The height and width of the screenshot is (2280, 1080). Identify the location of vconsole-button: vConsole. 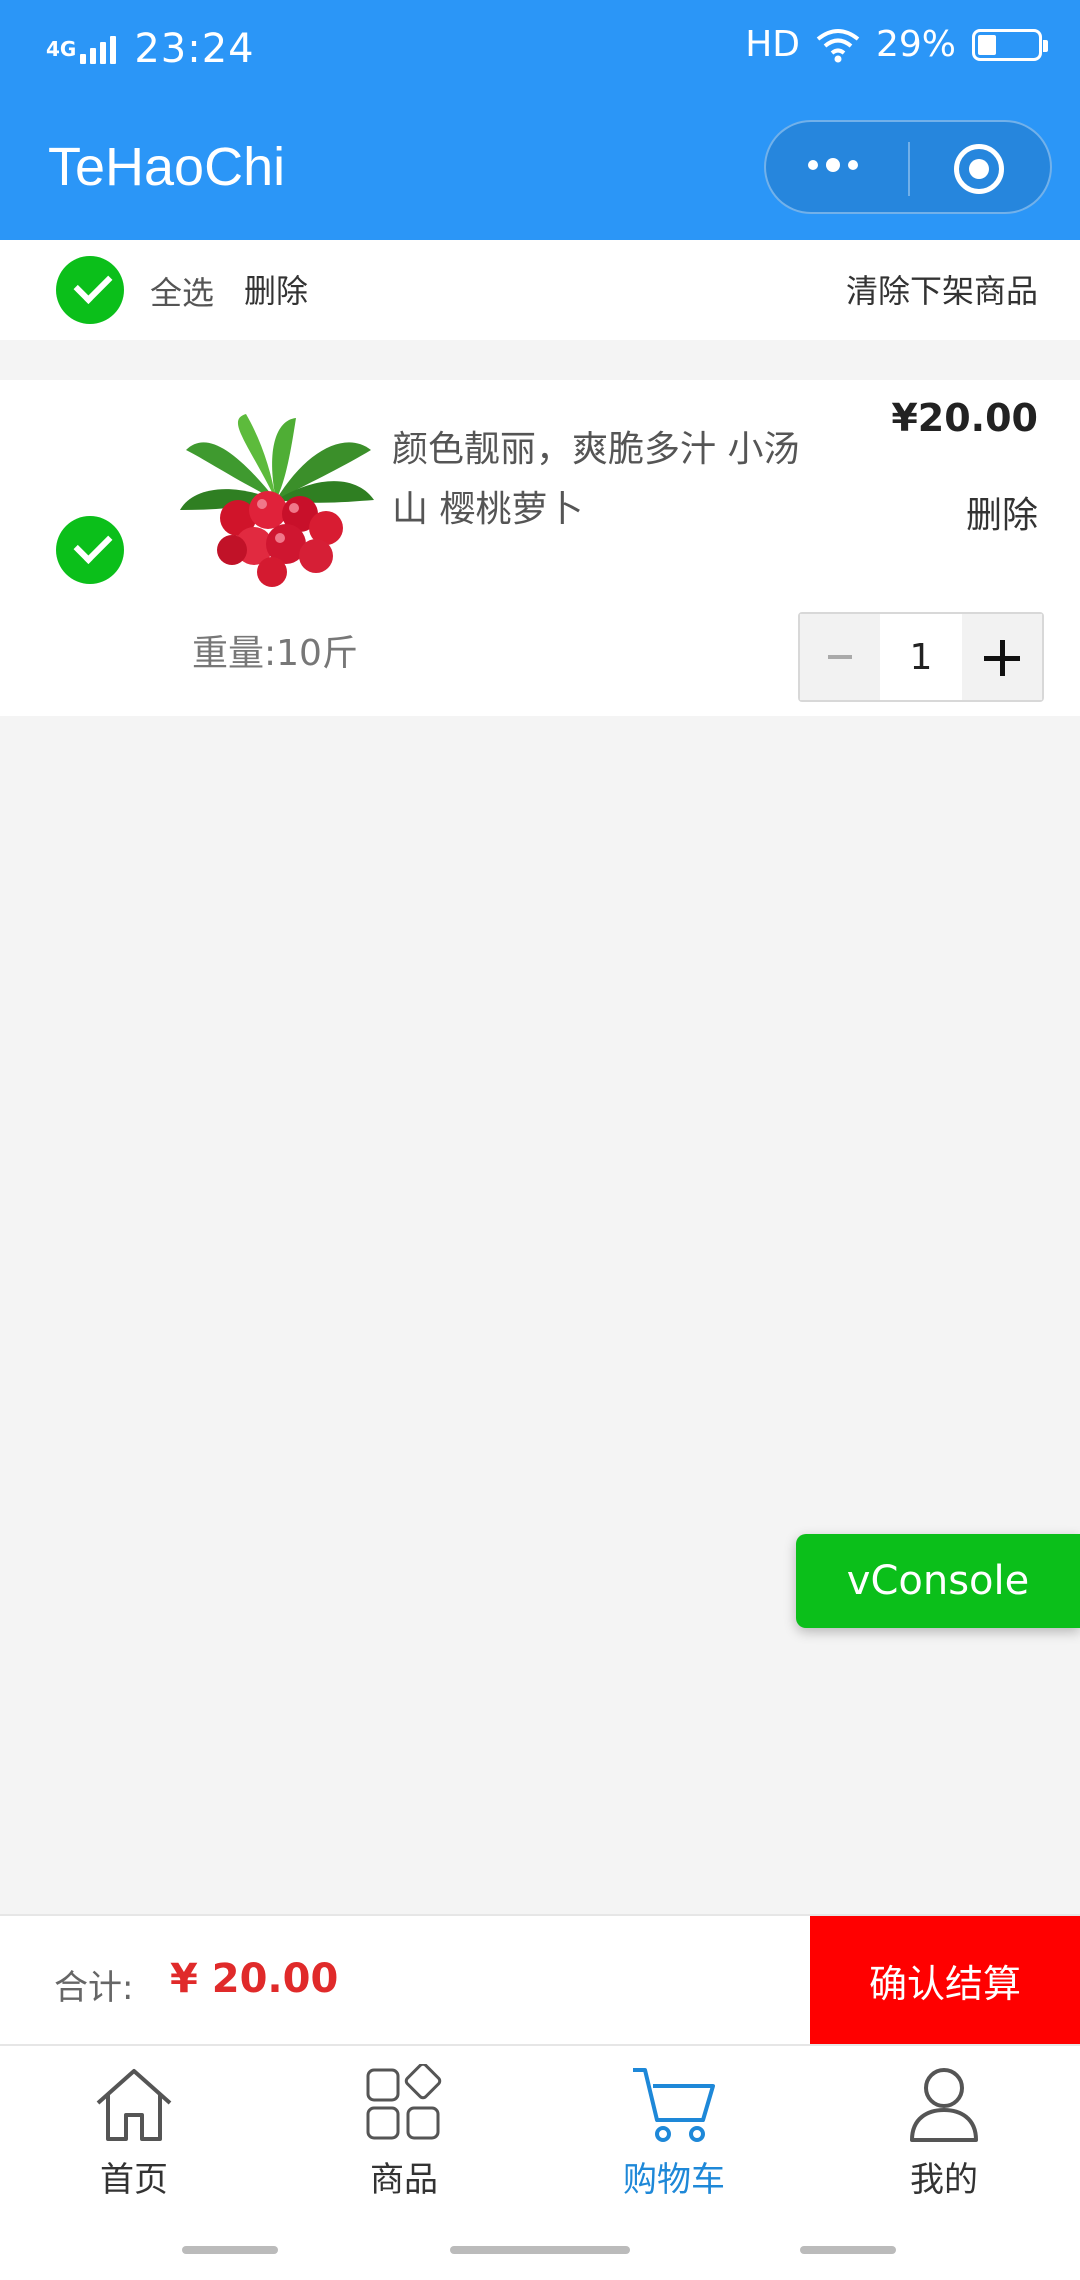
(938, 1581).